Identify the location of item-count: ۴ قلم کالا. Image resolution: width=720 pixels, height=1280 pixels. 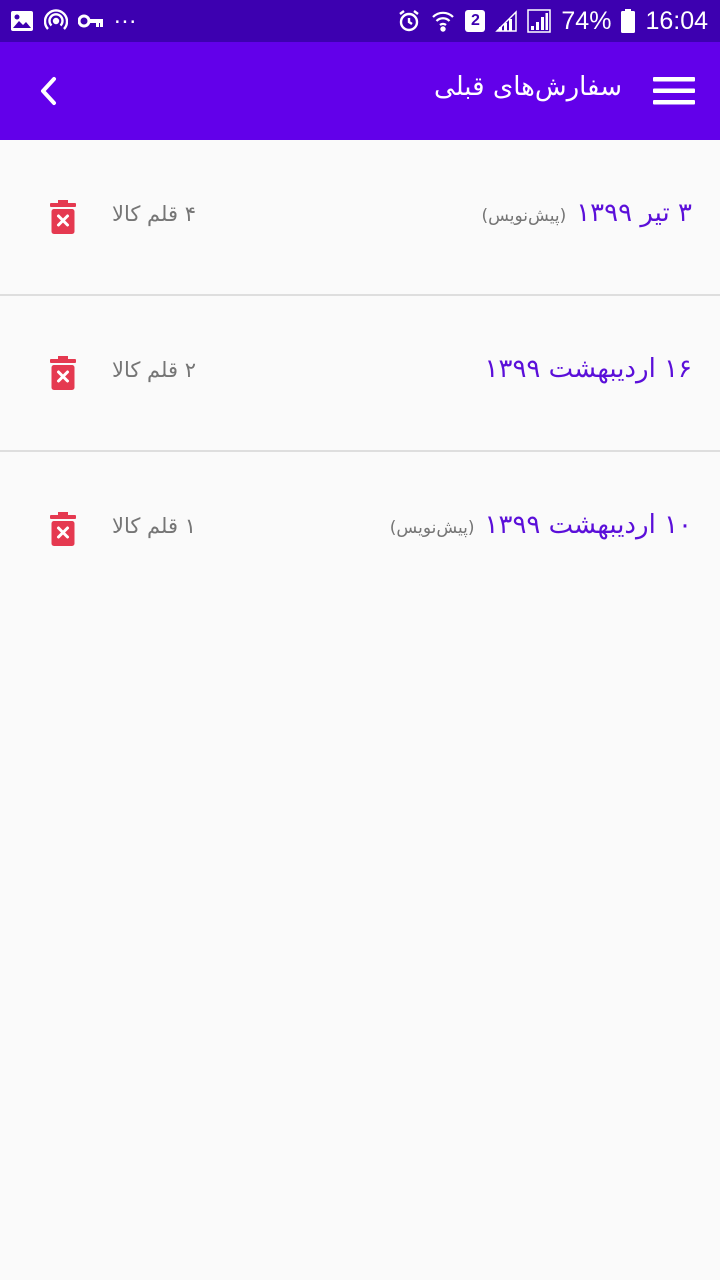
(154, 214).